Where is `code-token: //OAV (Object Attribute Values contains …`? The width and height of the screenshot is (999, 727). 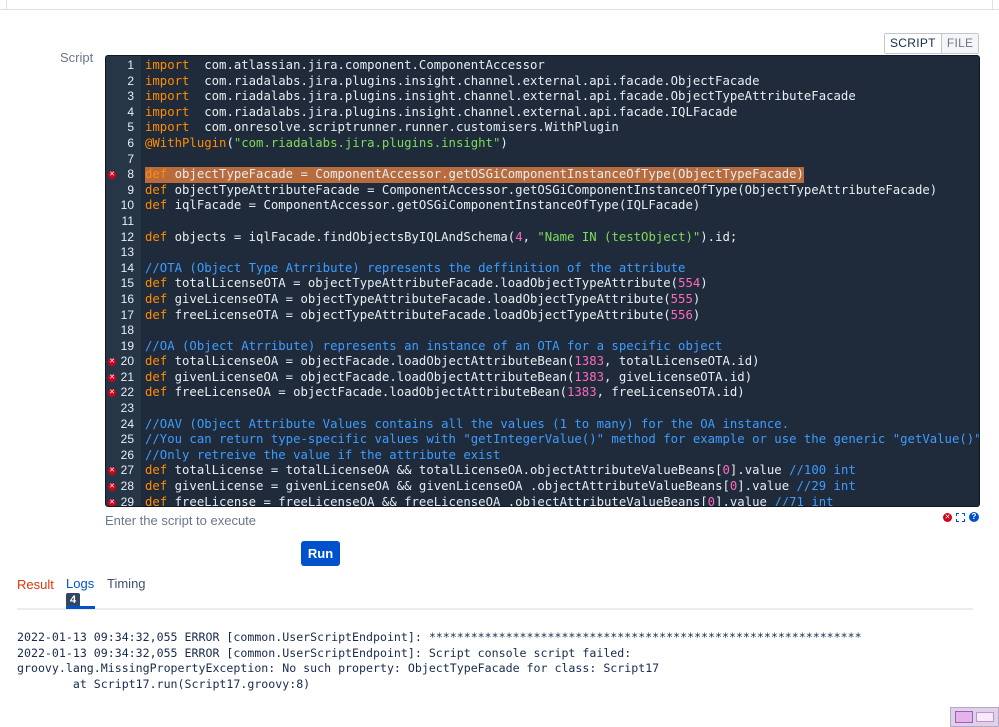 code-token: //OAV (Object Attribute Values contains … is located at coordinates (467, 423).